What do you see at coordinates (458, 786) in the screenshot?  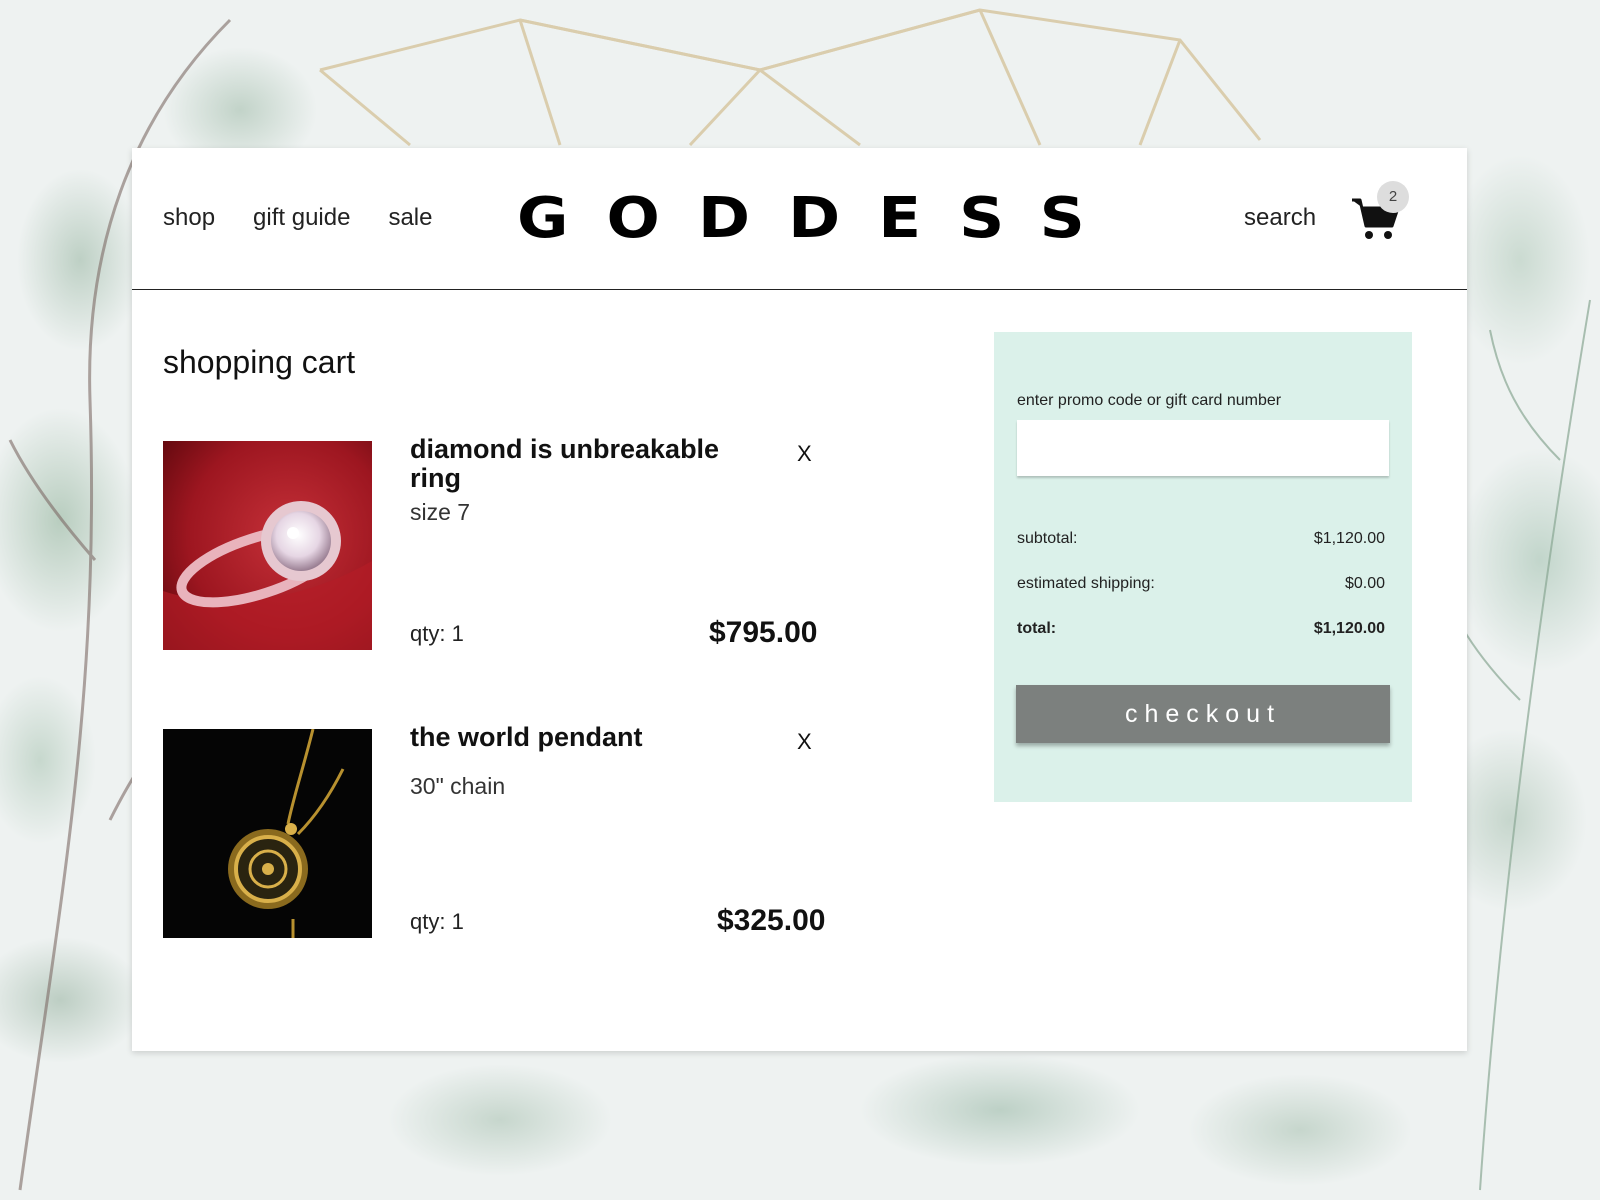 I see `item-variant: 30" chain` at bounding box center [458, 786].